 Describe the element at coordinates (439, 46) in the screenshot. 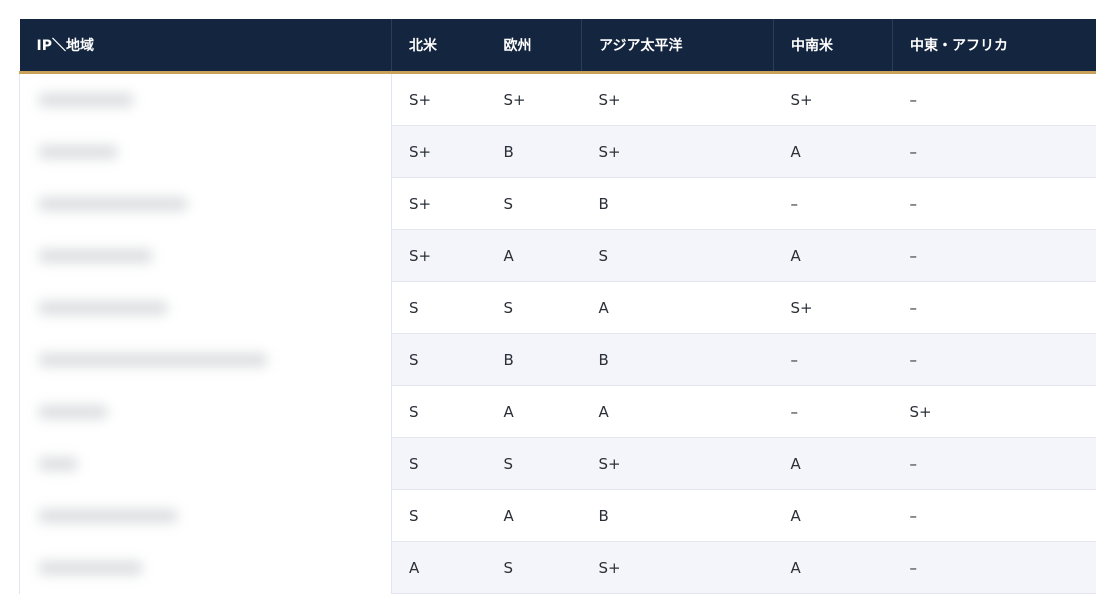

I see `header-north-america: 北米` at that location.